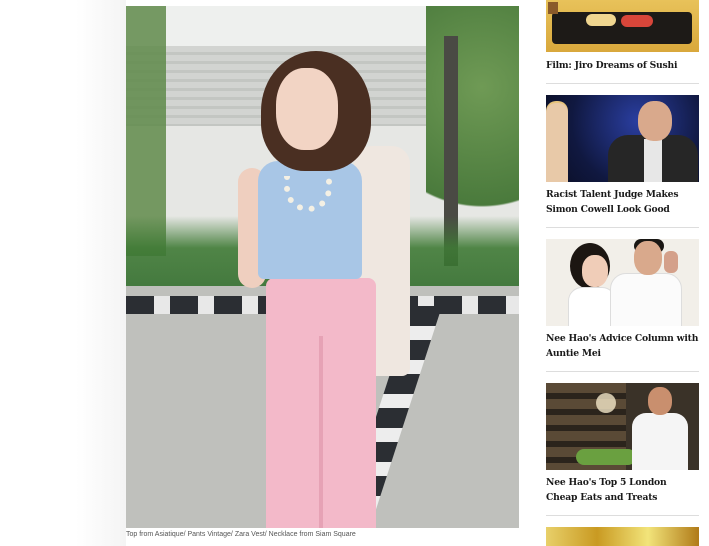 The width and height of the screenshot is (709, 546). I want to click on thumbnail-advice-column, so click(622, 282).